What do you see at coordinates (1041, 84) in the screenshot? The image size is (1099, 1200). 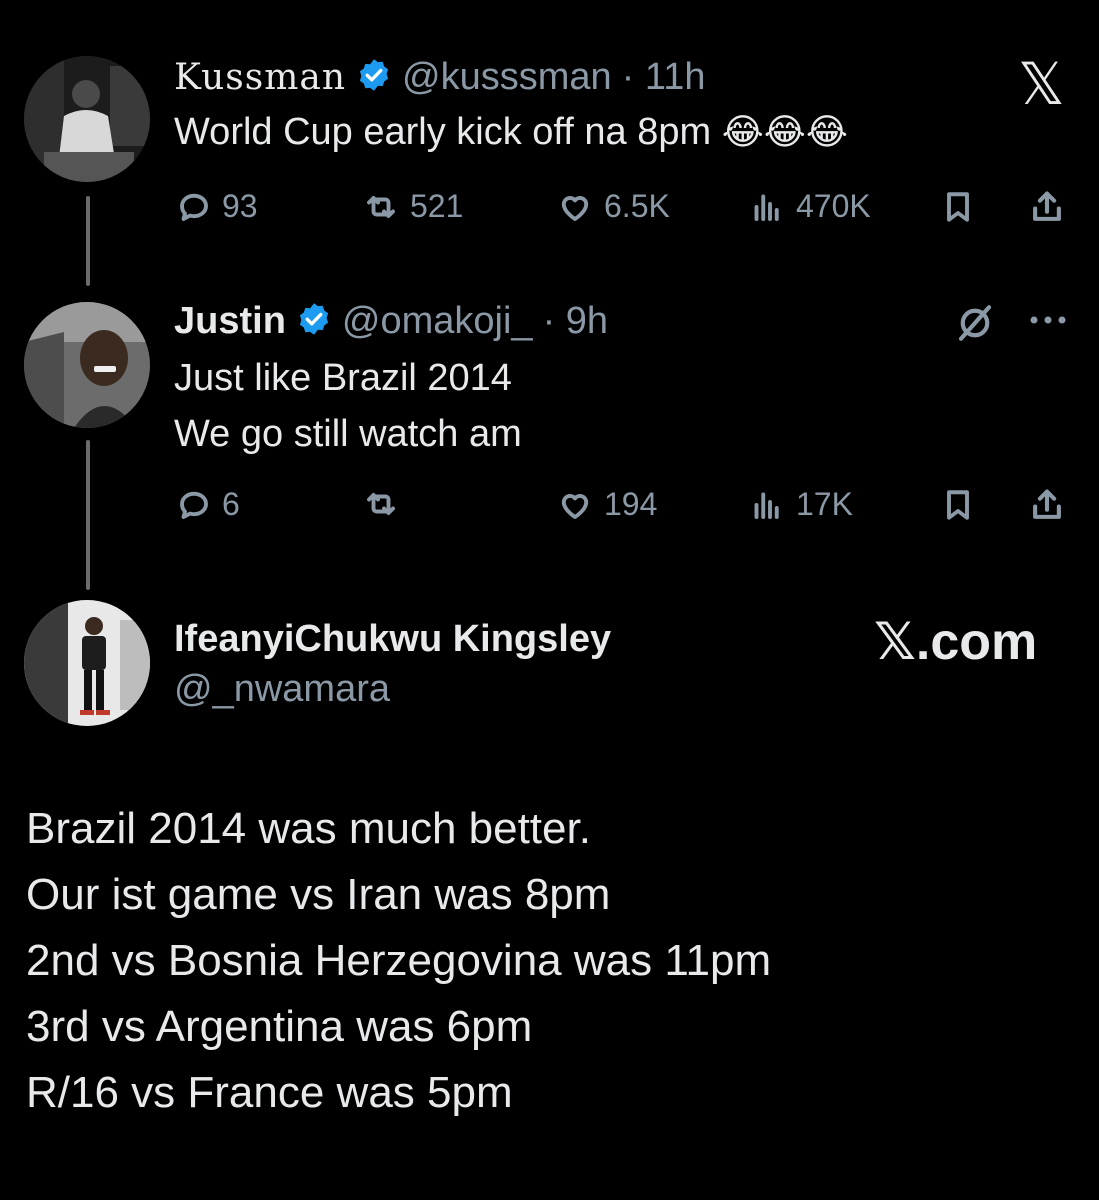 I see `x-logo-icon: 𝕏` at bounding box center [1041, 84].